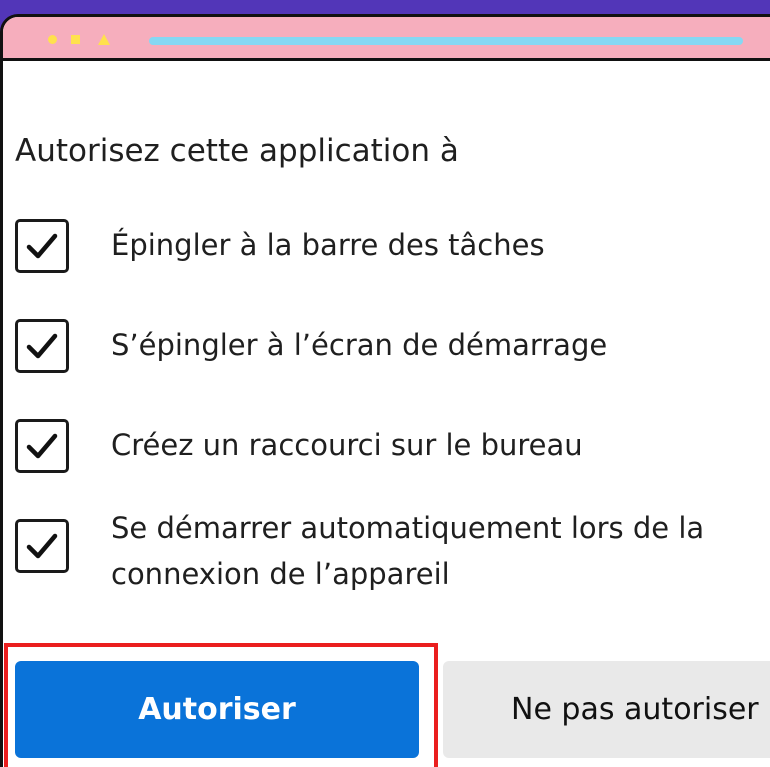  I want to click on dialog-heading: Autorisez cette application à, so click(237, 151).